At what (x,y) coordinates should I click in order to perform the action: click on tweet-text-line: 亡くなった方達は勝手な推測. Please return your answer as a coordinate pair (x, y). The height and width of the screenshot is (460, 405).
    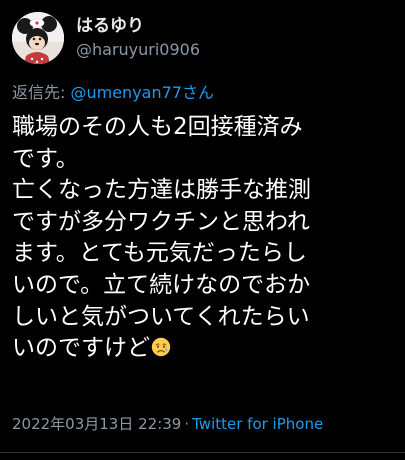
    Looking at the image, I should click on (161, 190).